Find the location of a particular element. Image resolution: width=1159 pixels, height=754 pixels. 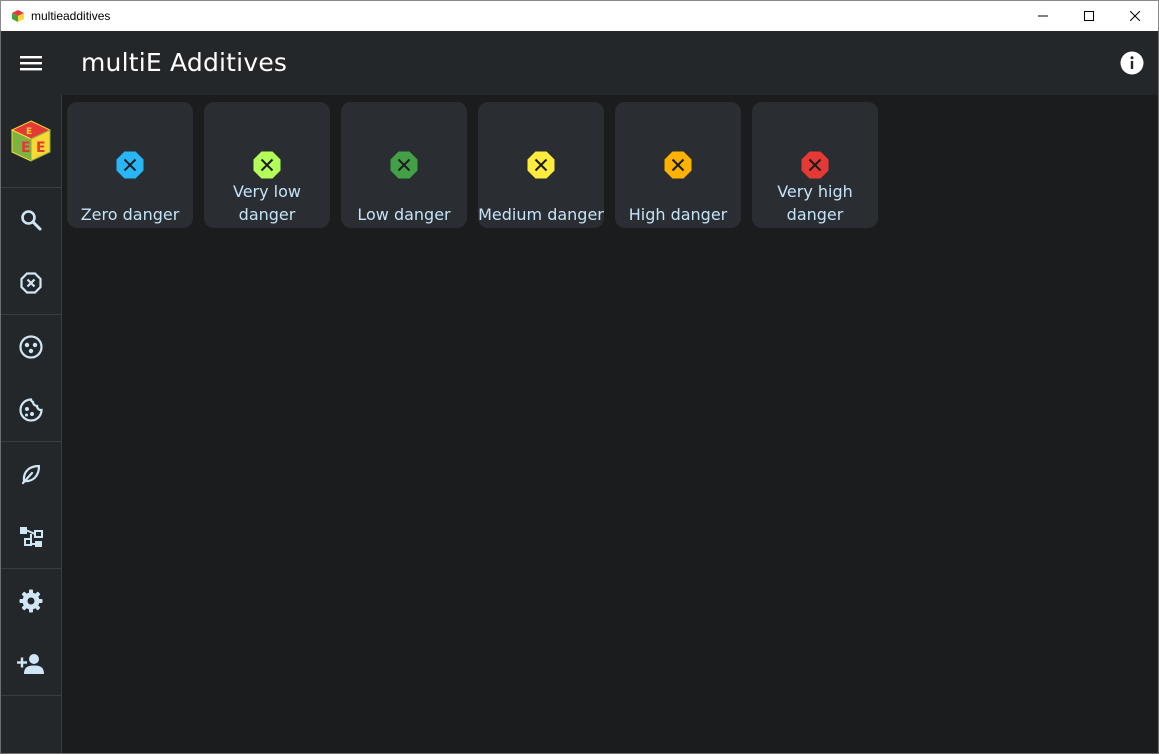

sidebar-item-danger is located at coordinates (31, 282).